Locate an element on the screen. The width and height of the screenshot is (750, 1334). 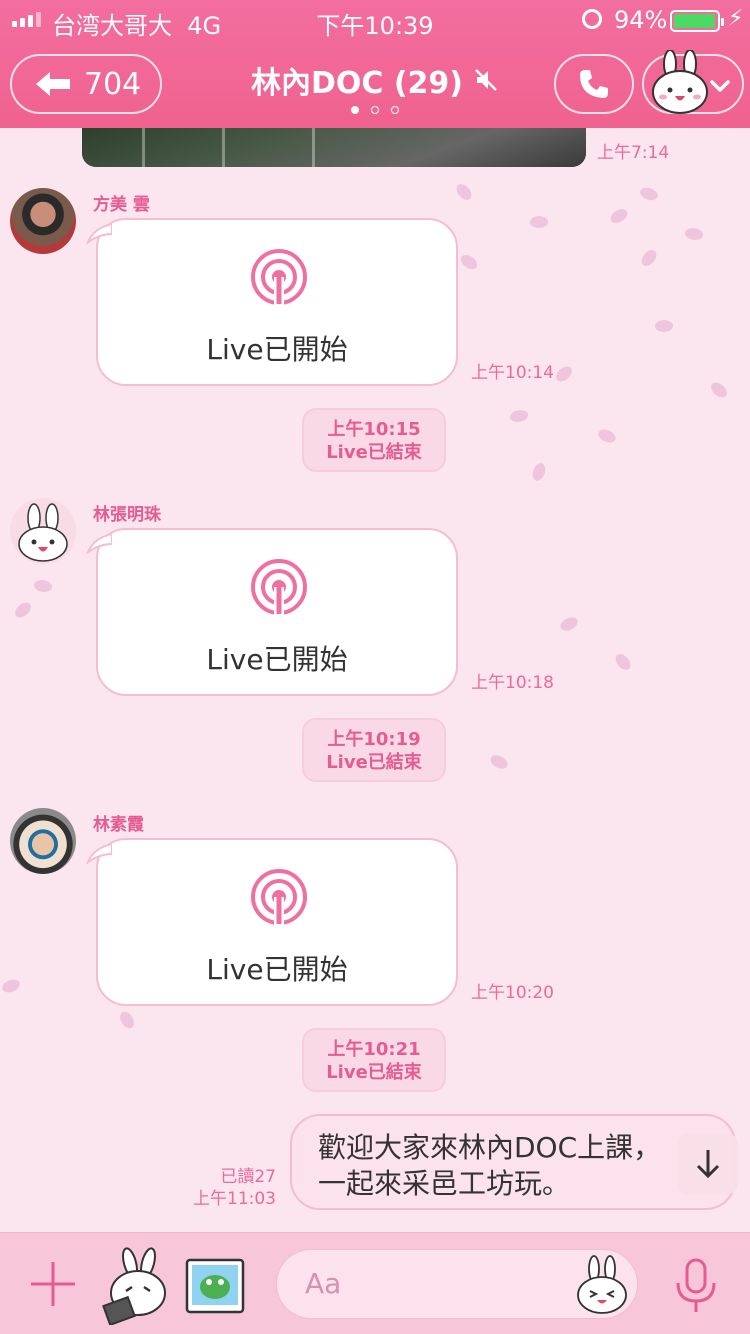
battery-icon is located at coordinates (697, 21).